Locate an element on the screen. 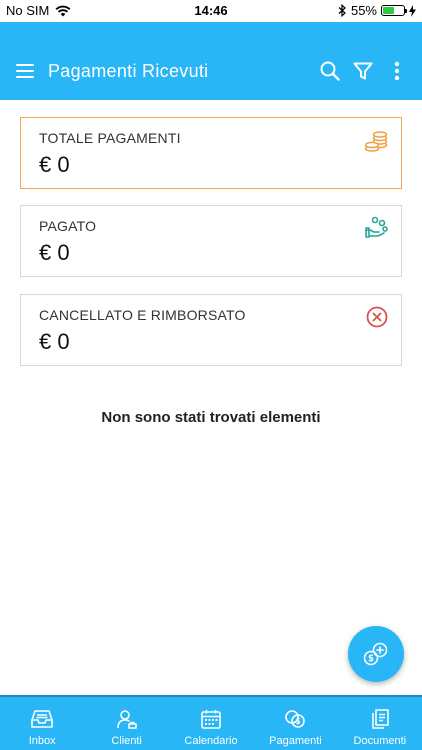  nav-item-calendario: Calendario is located at coordinates (211, 723).